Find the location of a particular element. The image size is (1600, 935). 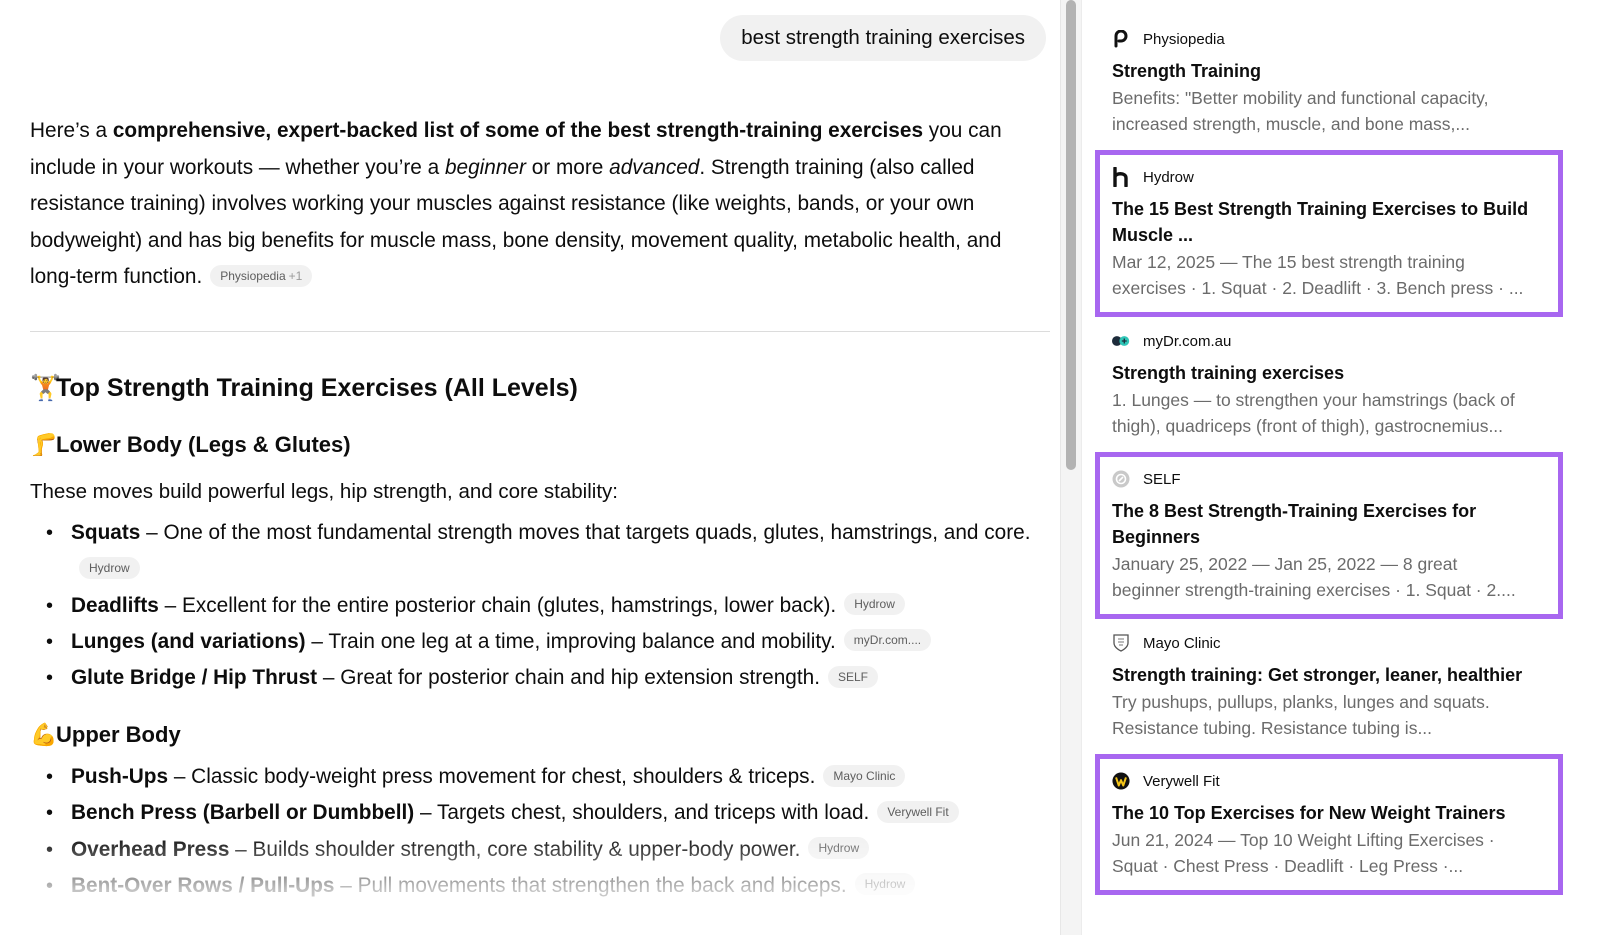

source-site-name: Mayo Clinic is located at coordinates (1182, 643).